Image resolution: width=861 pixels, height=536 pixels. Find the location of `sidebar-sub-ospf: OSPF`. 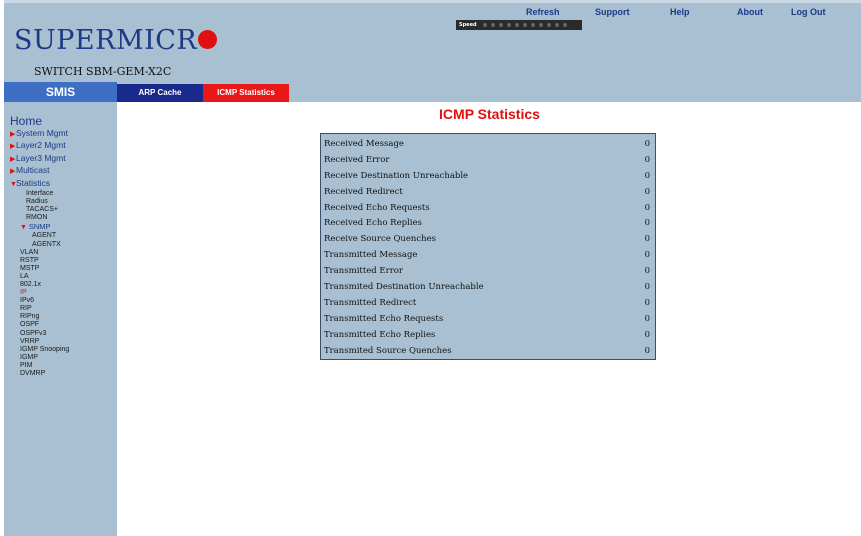

sidebar-sub-ospf: OSPF is located at coordinates (39, 325).